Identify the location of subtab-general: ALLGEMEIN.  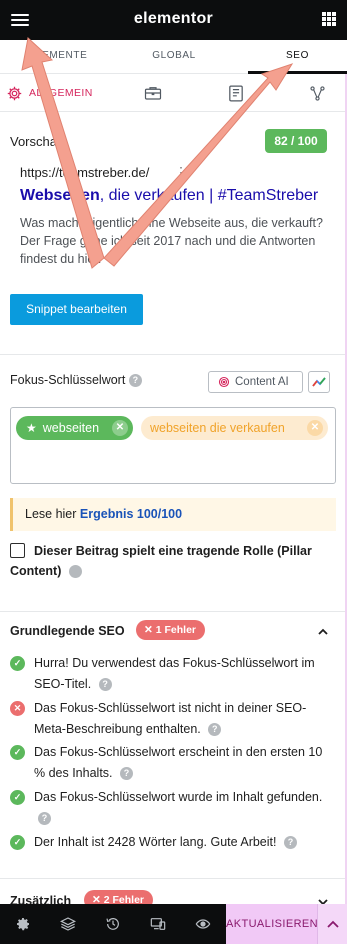
(49, 93).